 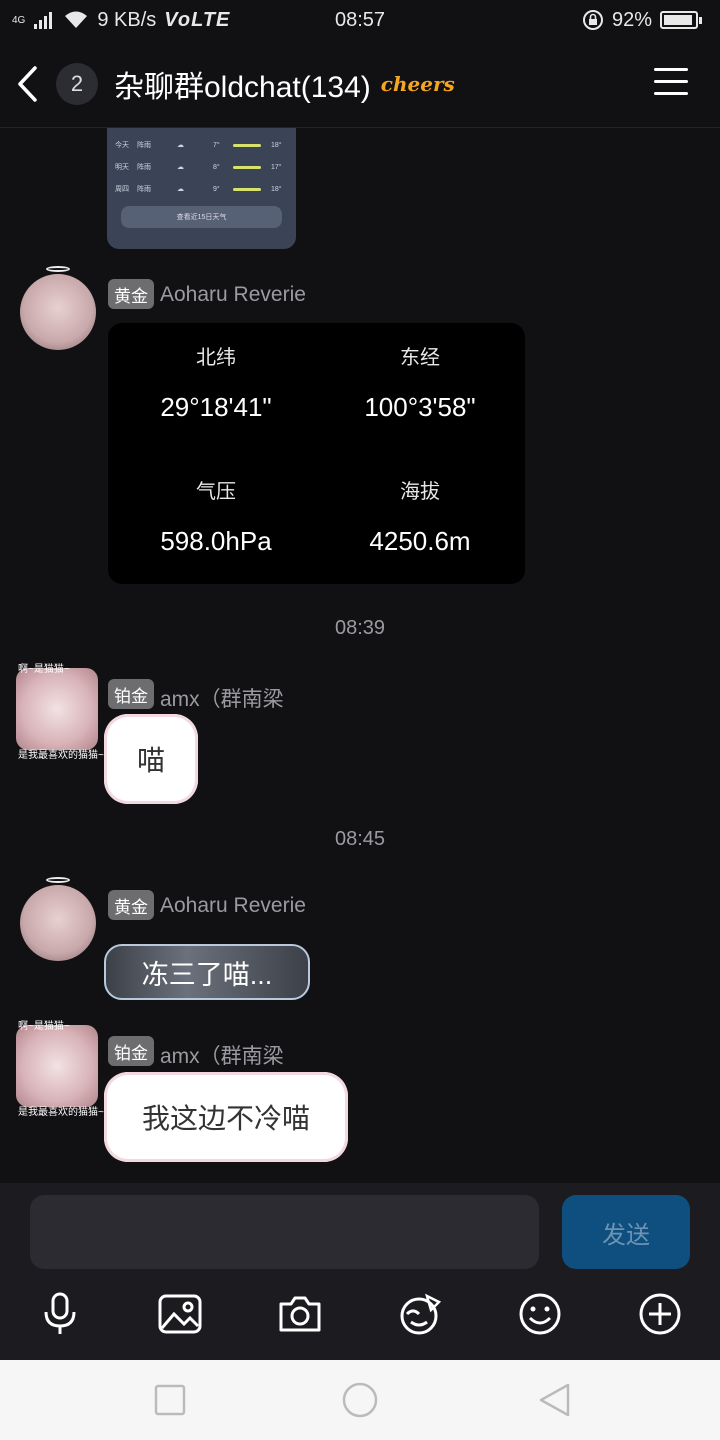 What do you see at coordinates (216, 516) in the screenshot?
I see `pressure-cell: 气压 598.0hPa` at bounding box center [216, 516].